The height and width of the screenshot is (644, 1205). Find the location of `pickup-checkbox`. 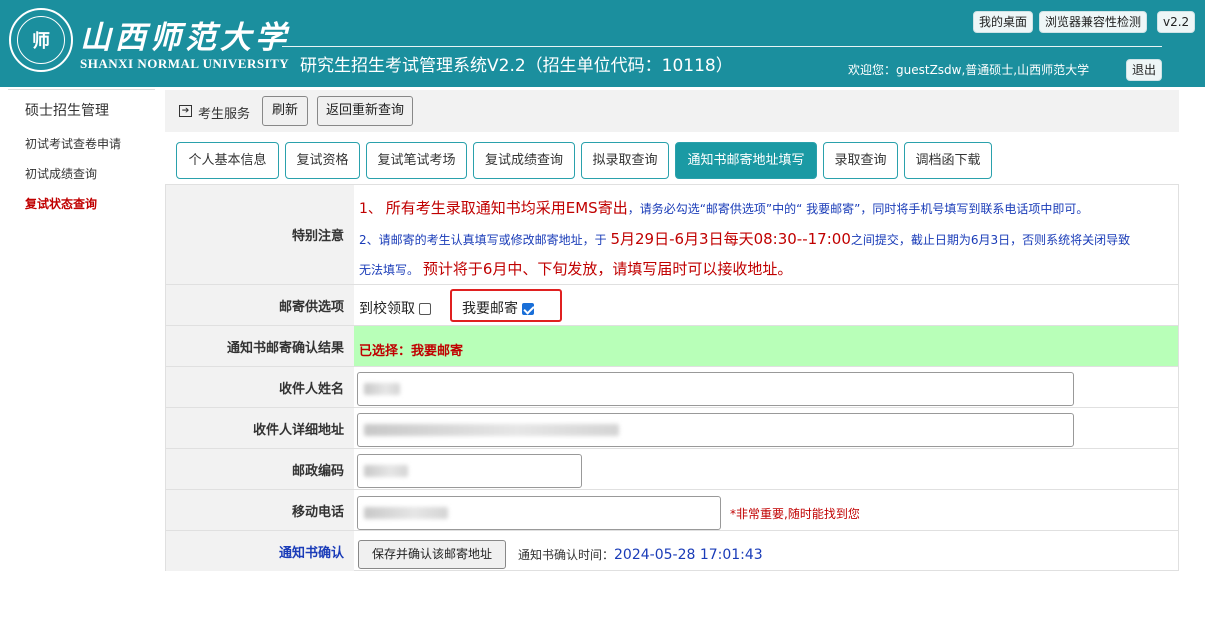

pickup-checkbox is located at coordinates (425, 309).